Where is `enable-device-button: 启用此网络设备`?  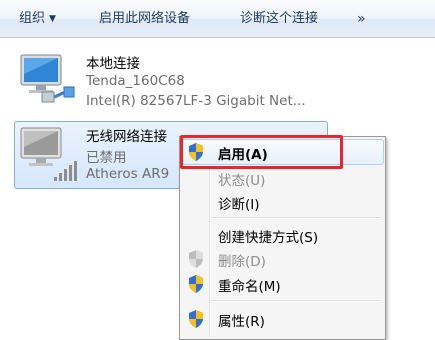 enable-device-button: 启用此网络设备 is located at coordinates (144, 19).